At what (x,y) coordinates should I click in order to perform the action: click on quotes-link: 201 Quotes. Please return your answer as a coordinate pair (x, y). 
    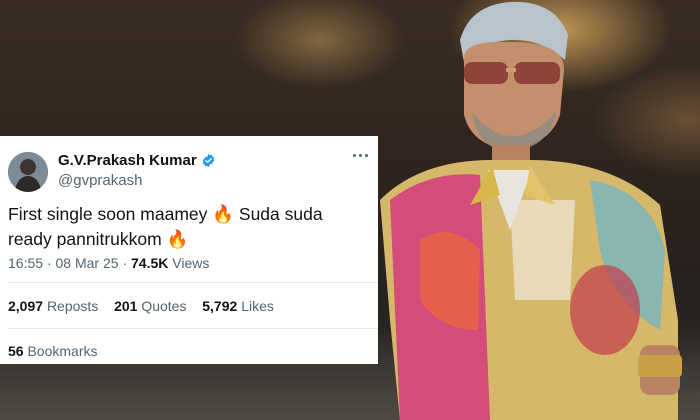
    Looking at the image, I should click on (150, 306).